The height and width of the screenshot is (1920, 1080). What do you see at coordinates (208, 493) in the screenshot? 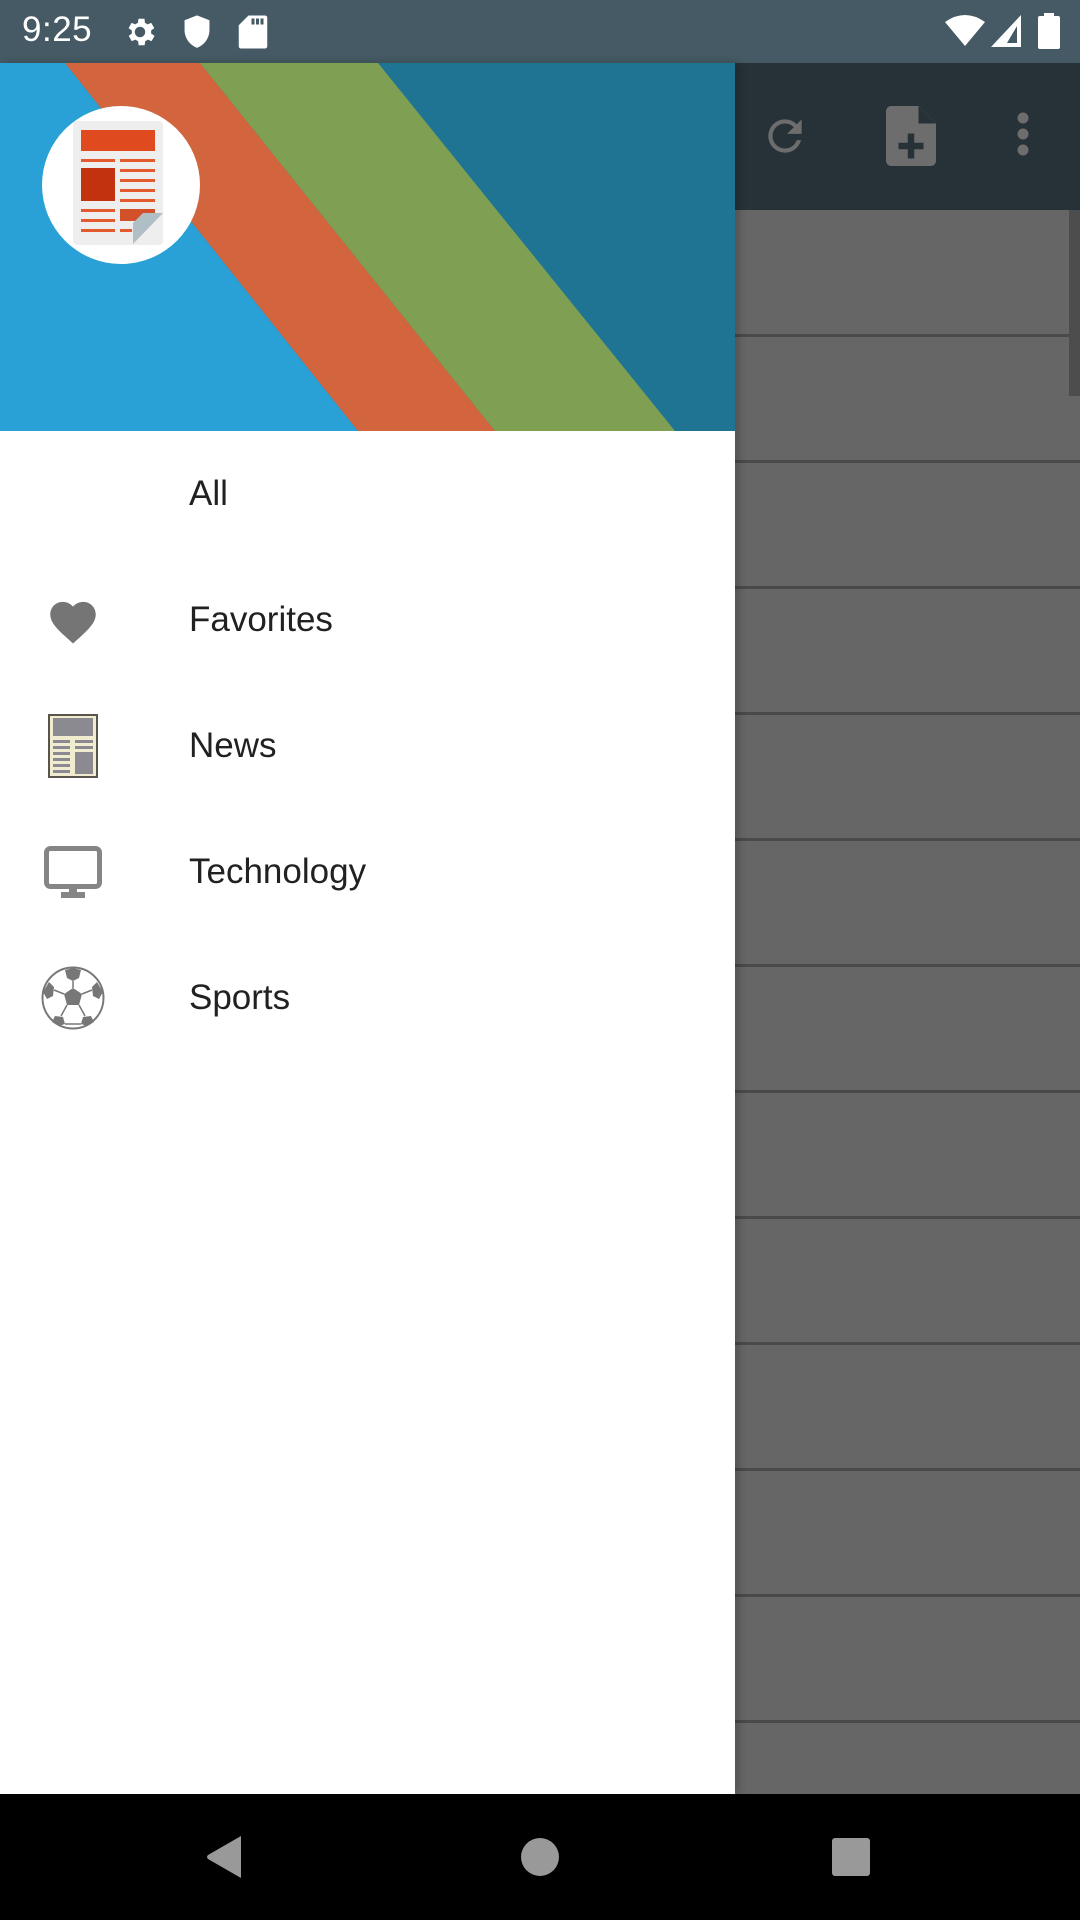
I see `drawer-item-label: All` at bounding box center [208, 493].